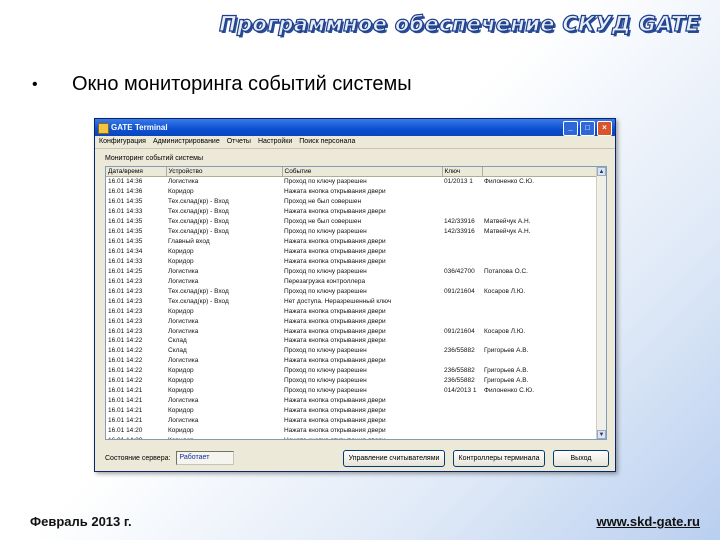 Image resolution: width=720 pixels, height=540 pixels. I want to click on table-cell: 142/33916, so click(459, 222).